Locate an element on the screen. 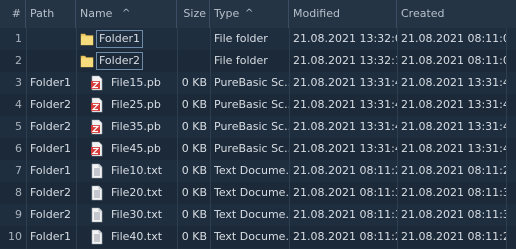 This screenshot has height=249, width=516. row-index: 7 is located at coordinates (18, 170).